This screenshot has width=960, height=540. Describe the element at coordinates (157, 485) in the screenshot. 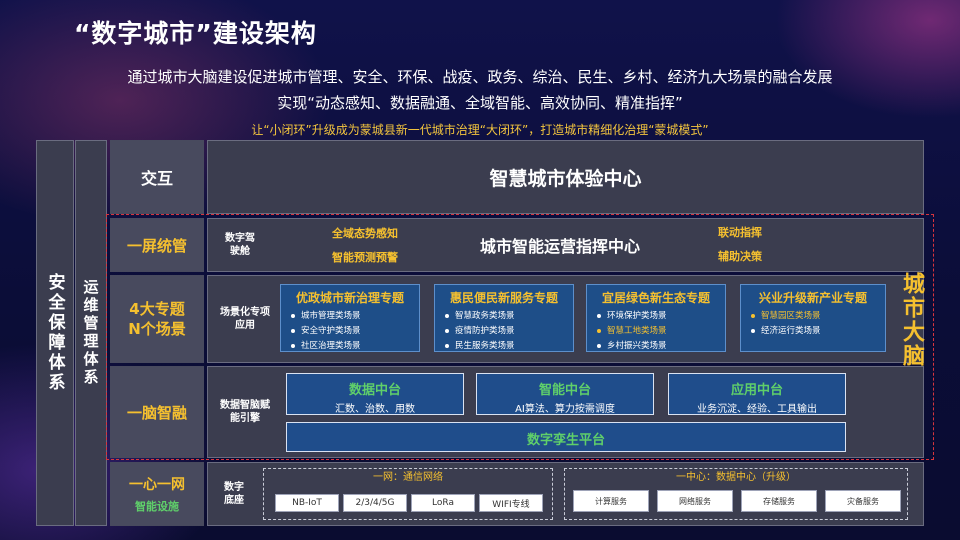

I see `infra-label: 一心一网` at that location.